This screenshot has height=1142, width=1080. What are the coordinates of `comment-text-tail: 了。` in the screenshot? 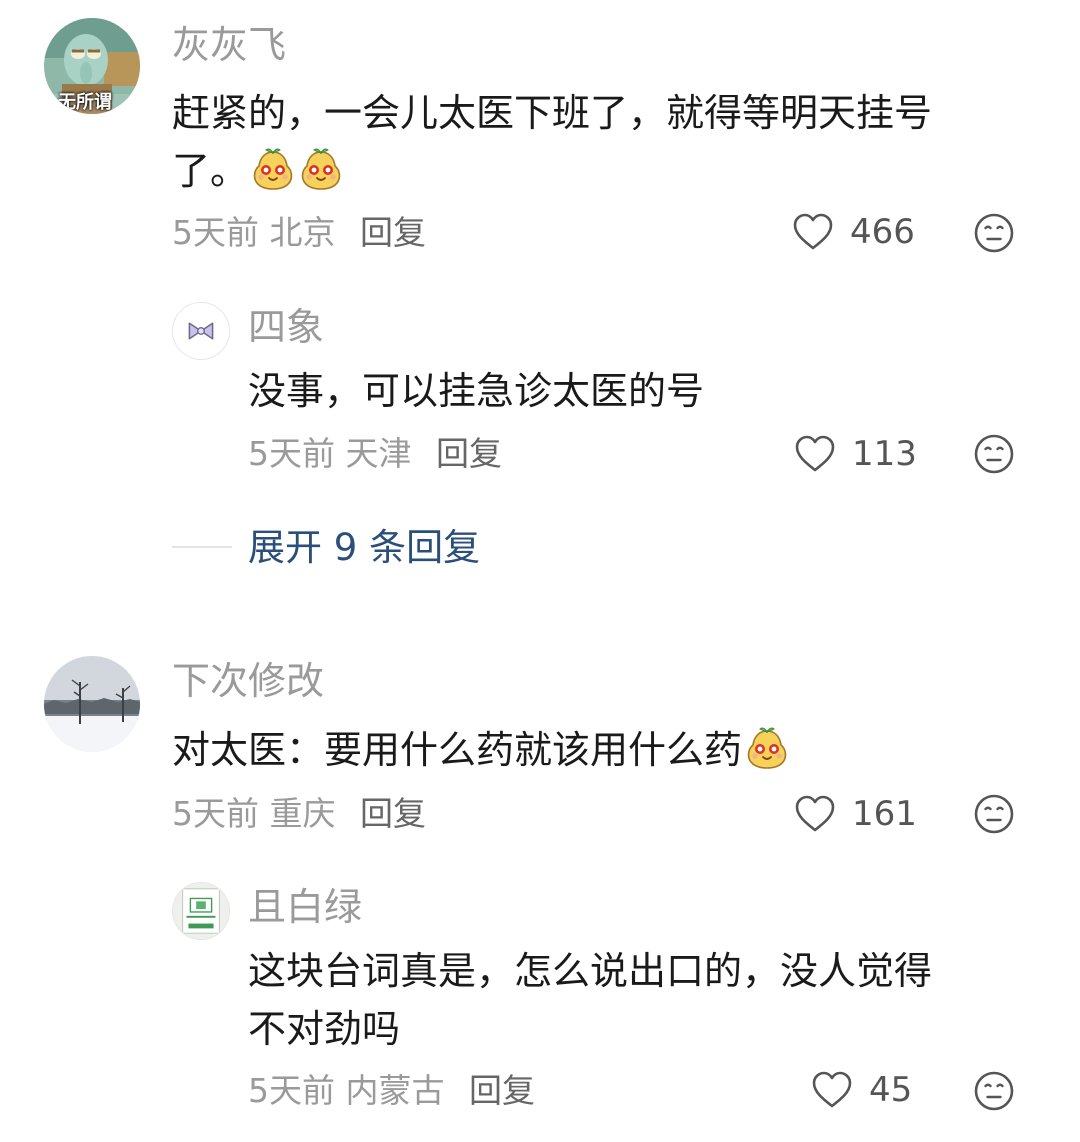 It's located at (210, 171).